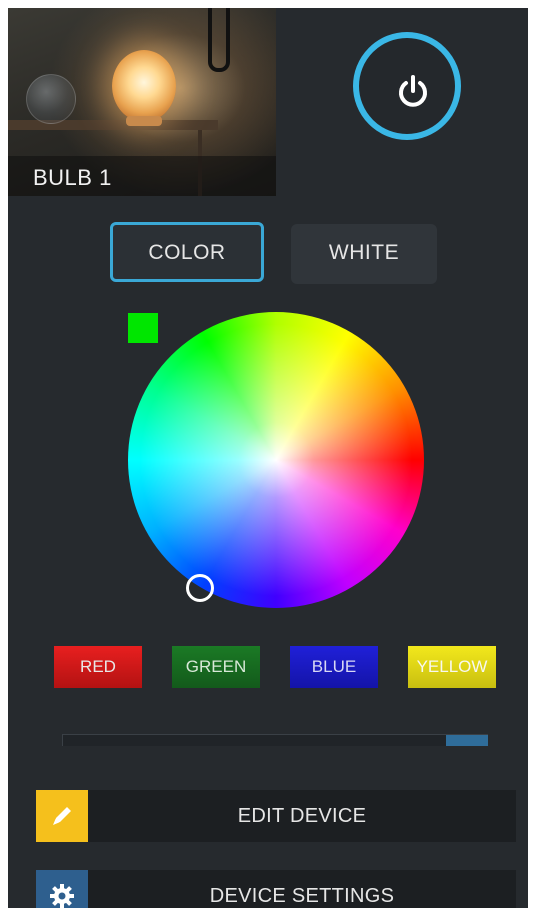 Image resolution: width=534 pixels, height=908 pixels. I want to click on edit-device-button: EDIT DEVICE, so click(302, 816).